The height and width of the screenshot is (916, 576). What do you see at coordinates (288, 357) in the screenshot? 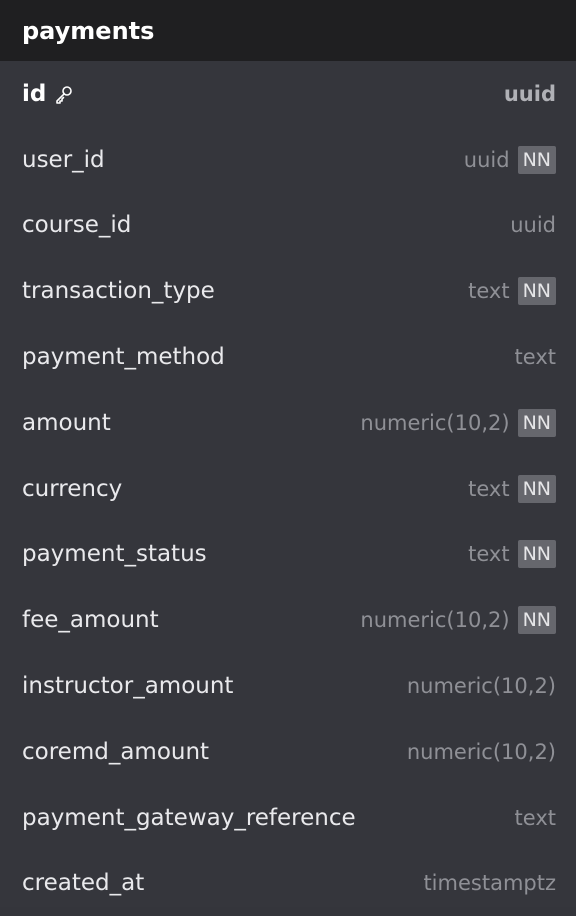
I see `column-row-payment-method: payment_method text` at bounding box center [288, 357].